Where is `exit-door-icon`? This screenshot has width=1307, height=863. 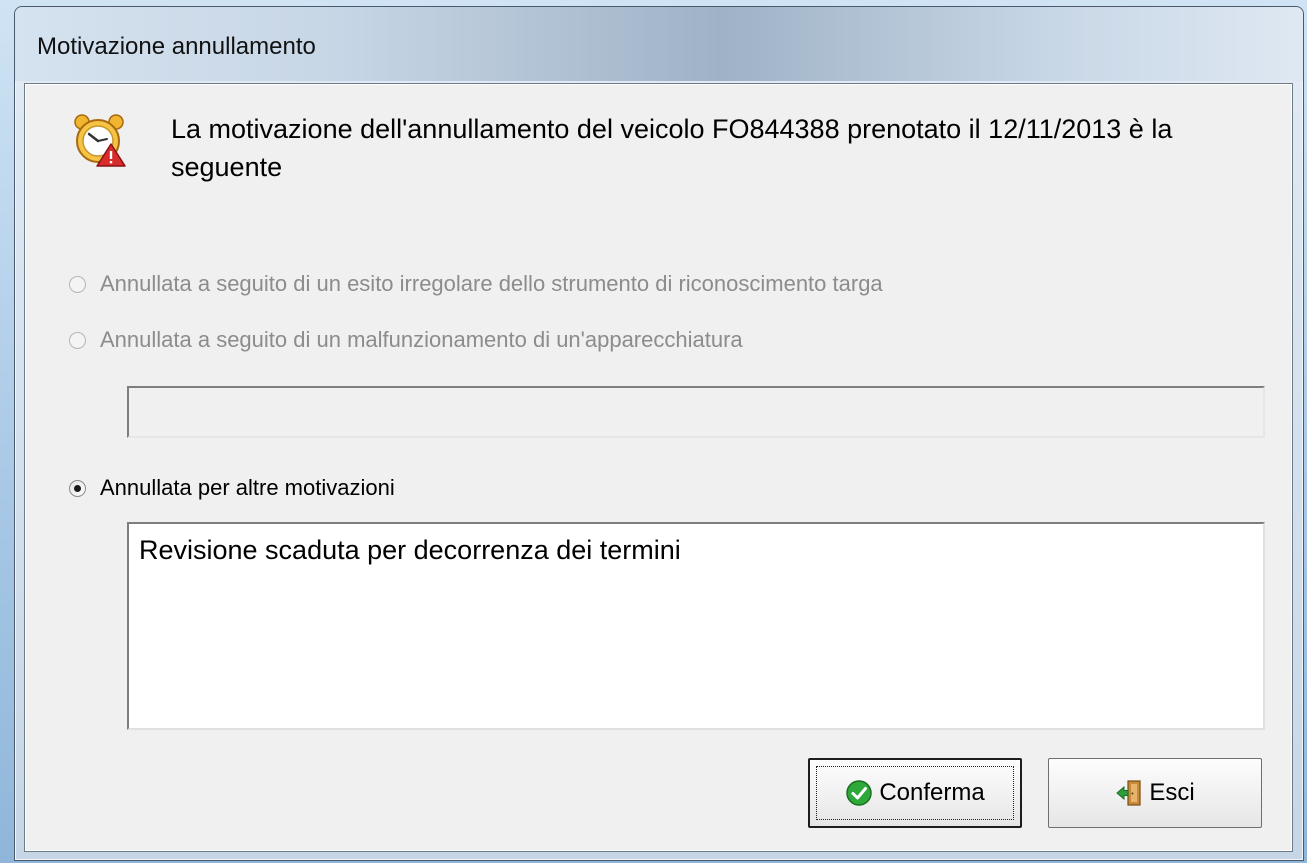
exit-door-icon is located at coordinates (1128, 793).